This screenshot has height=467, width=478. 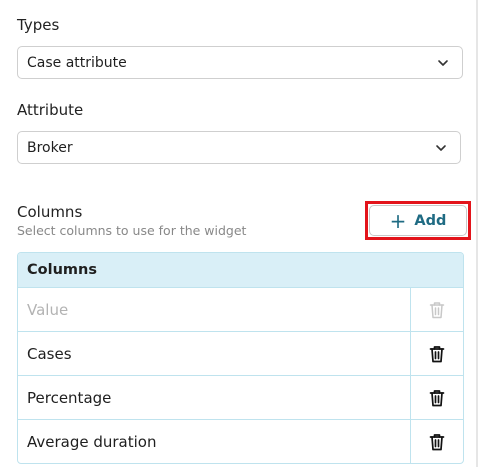 I want to click on add-button-label: Add, so click(x=430, y=220).